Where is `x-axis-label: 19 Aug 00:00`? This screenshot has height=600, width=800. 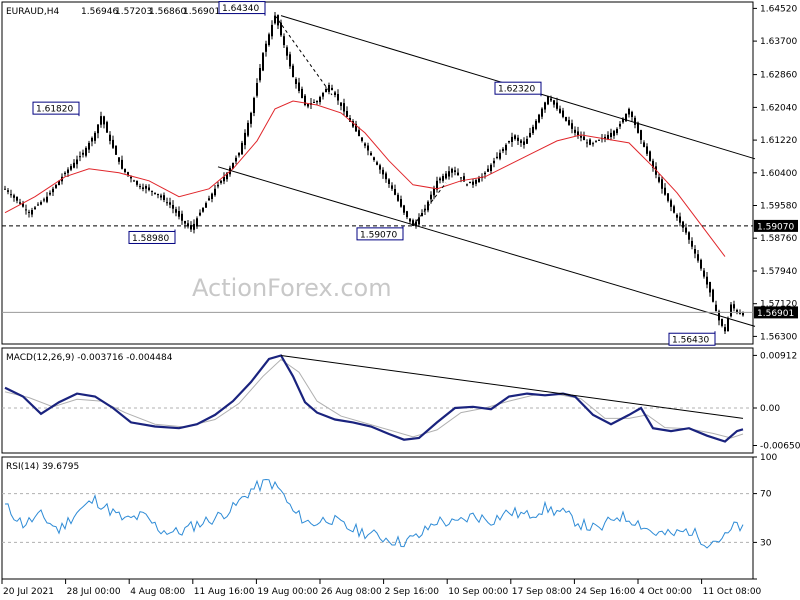 x-axis-label: 19 Aug 00:00 is located at coordinates (287, 592).